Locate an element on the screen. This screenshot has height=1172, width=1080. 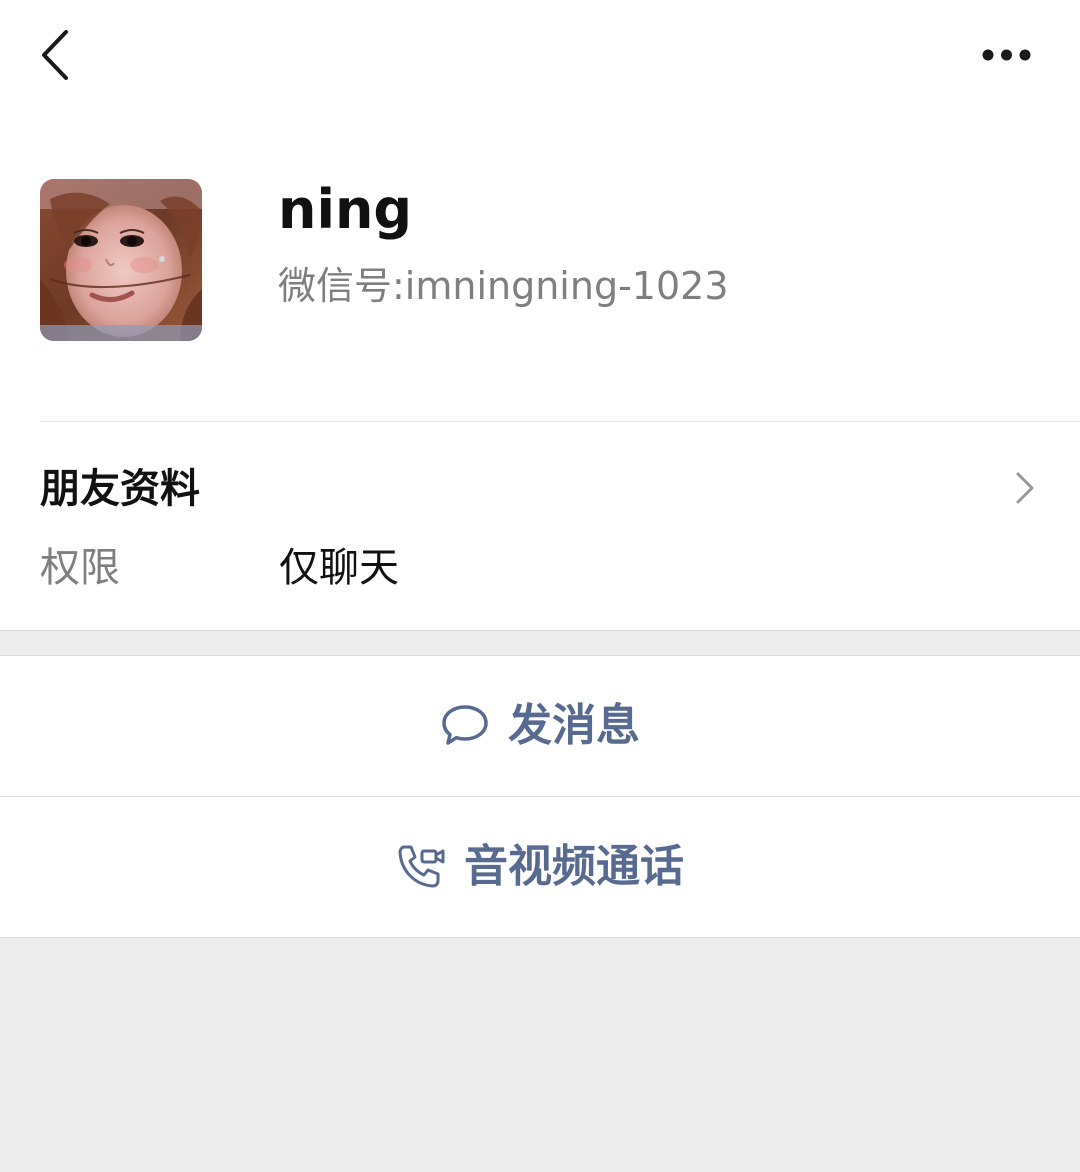
back-button is located at coordinates (58, 55).